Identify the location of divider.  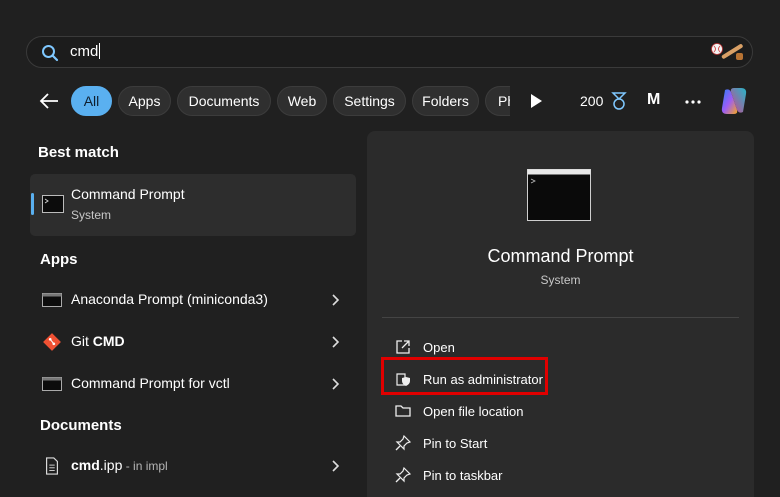
(560, 317).